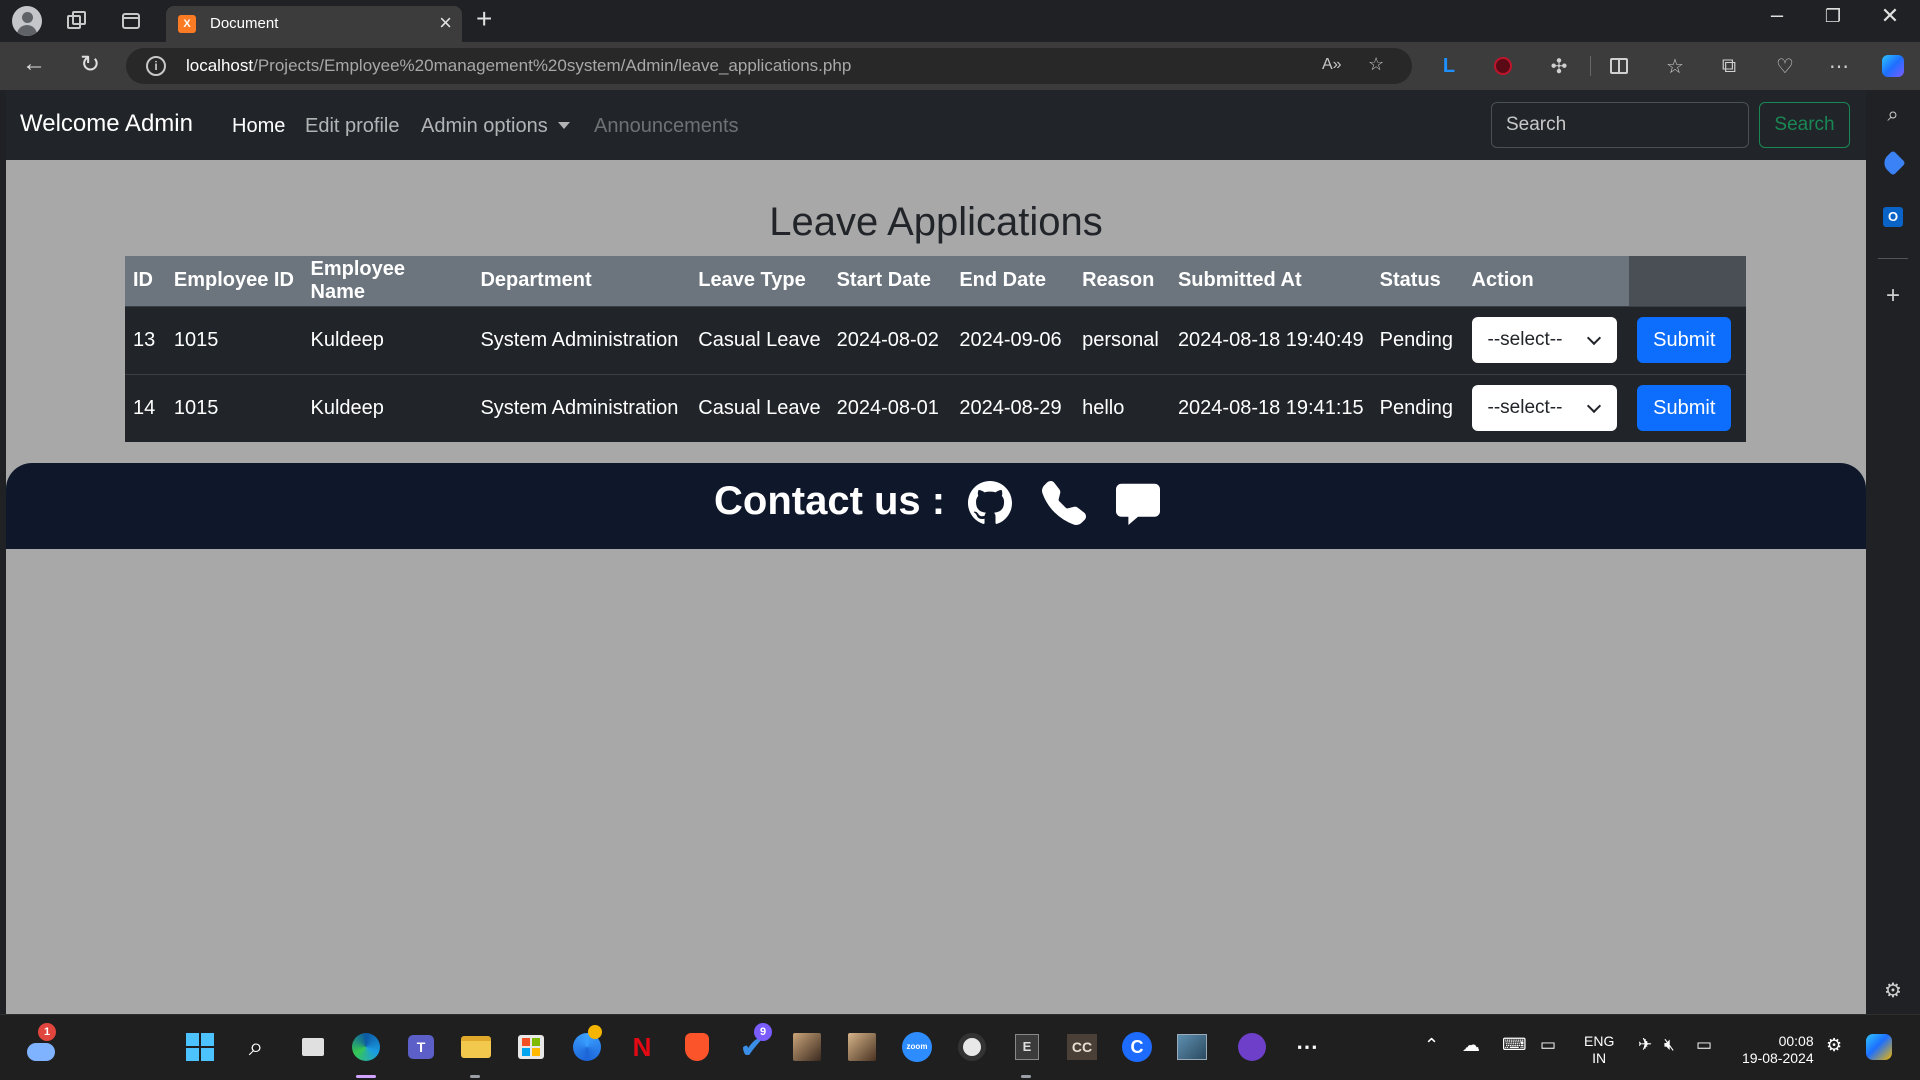 The width and height of the screenshot is (1920, 1080). Describe the element at coordinates (145, 281) in the screenshot. I see `col-id: ID` at that location.